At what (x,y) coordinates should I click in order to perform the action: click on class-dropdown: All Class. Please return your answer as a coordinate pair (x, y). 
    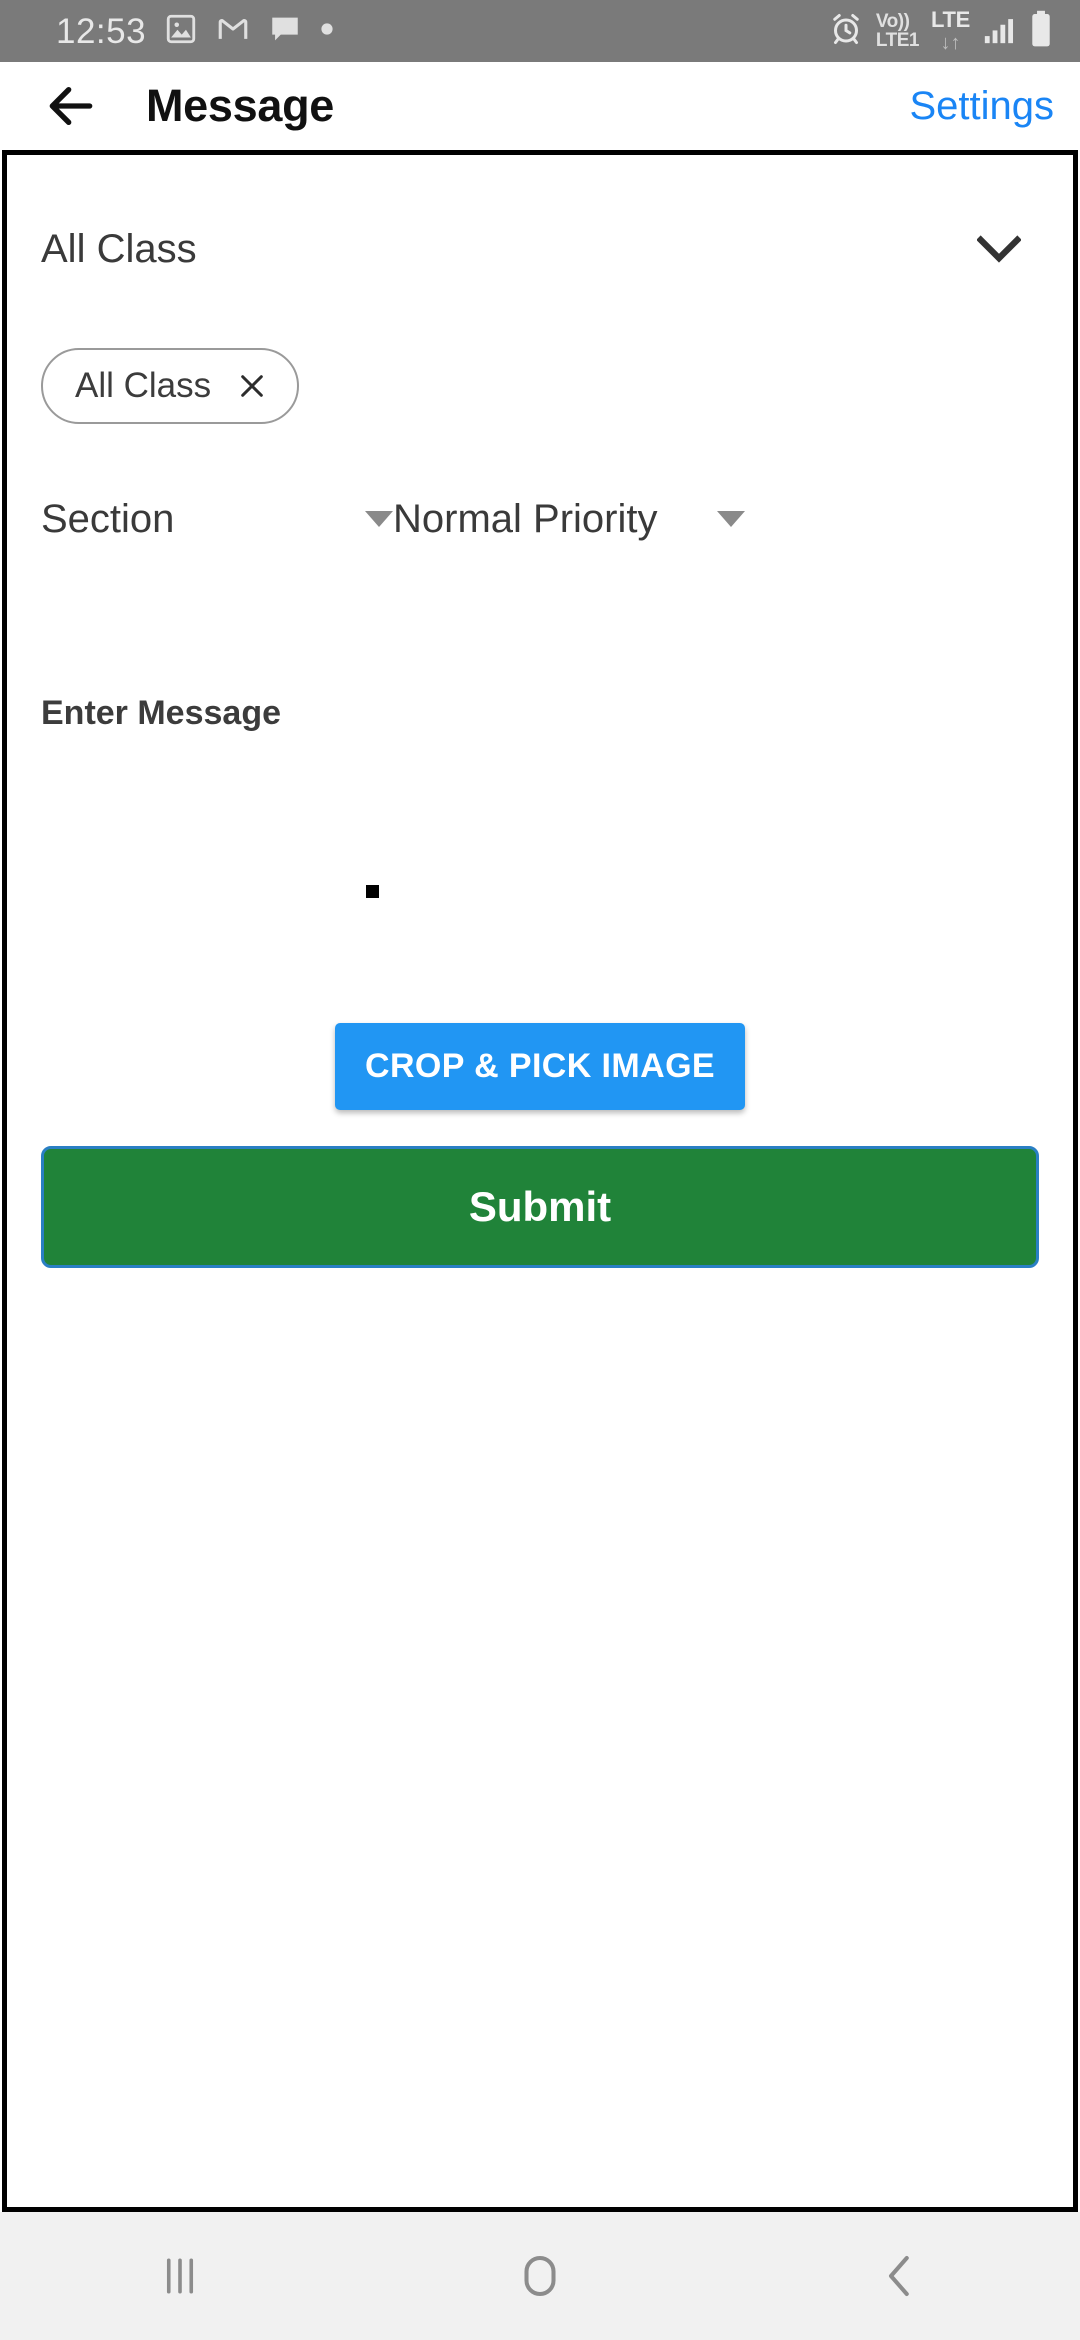
    Looking at the image, I should click on (540, 249).